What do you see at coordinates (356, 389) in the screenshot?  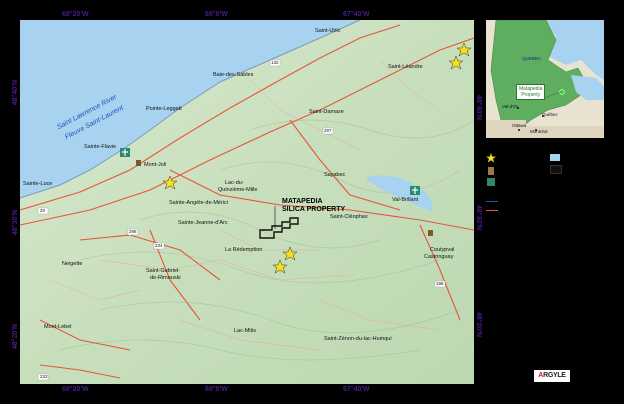 I see `coord-bottom: 67°40'W` at bounding box center [356, 389].